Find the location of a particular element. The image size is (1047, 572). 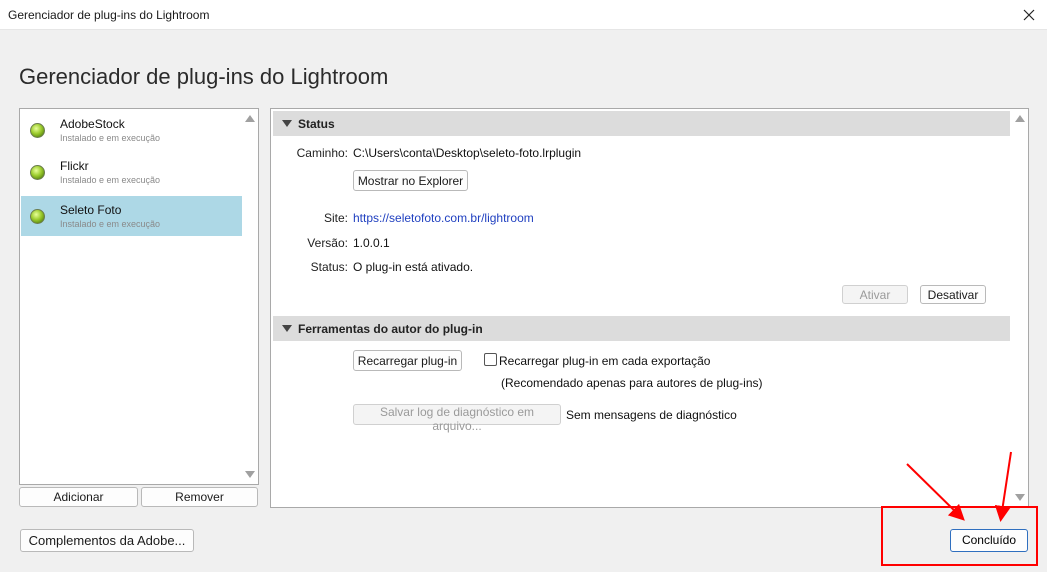

annotation-arrows is located at coordinates (959, 486).